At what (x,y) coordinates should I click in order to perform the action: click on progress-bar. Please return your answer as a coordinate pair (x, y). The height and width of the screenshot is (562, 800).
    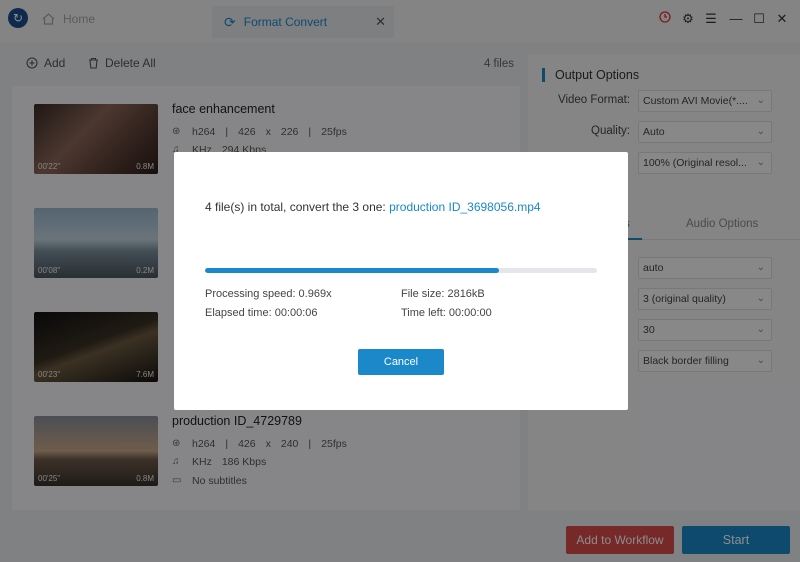
    Looking at the image, I should click on (401, 270).